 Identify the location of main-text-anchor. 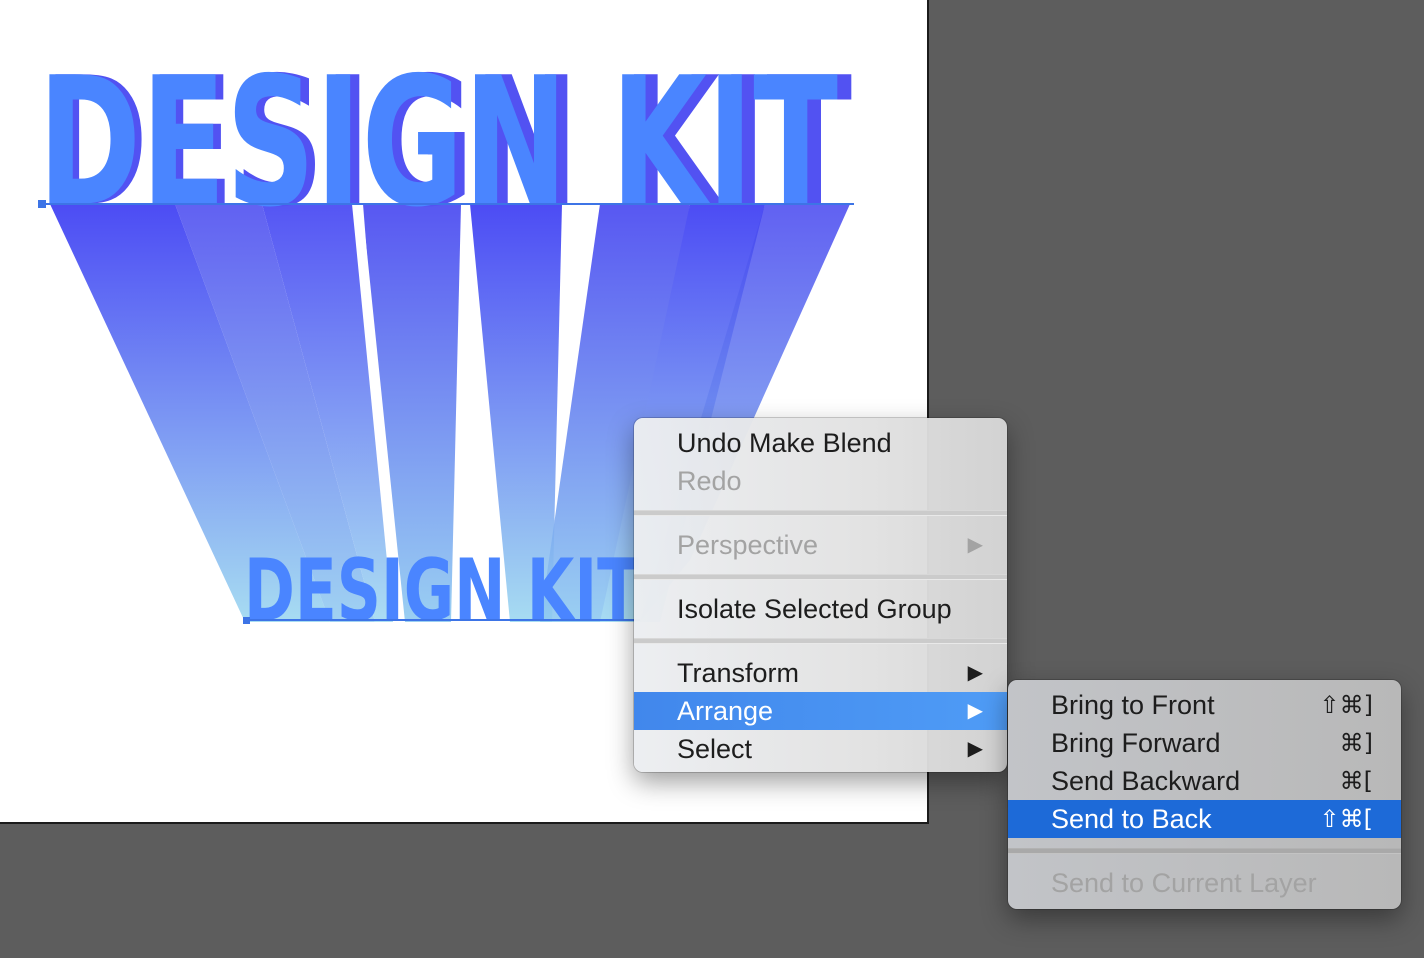
(42, 204).